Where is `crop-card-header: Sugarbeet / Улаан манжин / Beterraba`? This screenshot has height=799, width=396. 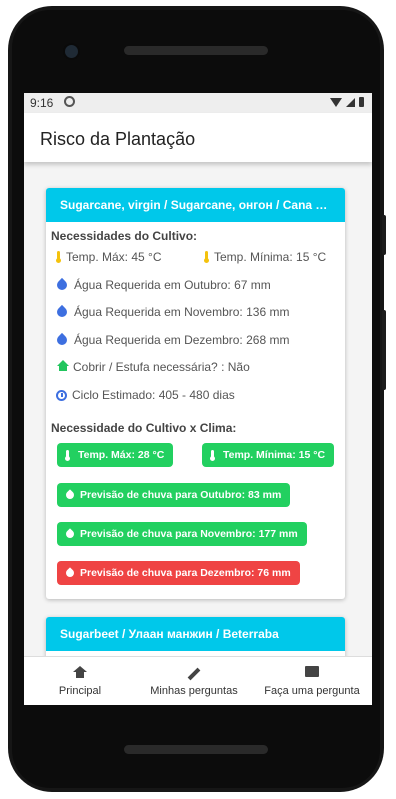 crop-card-header: Sugarbeet / Улаан манжин / Beterraba is located at coordinates (195, 634).